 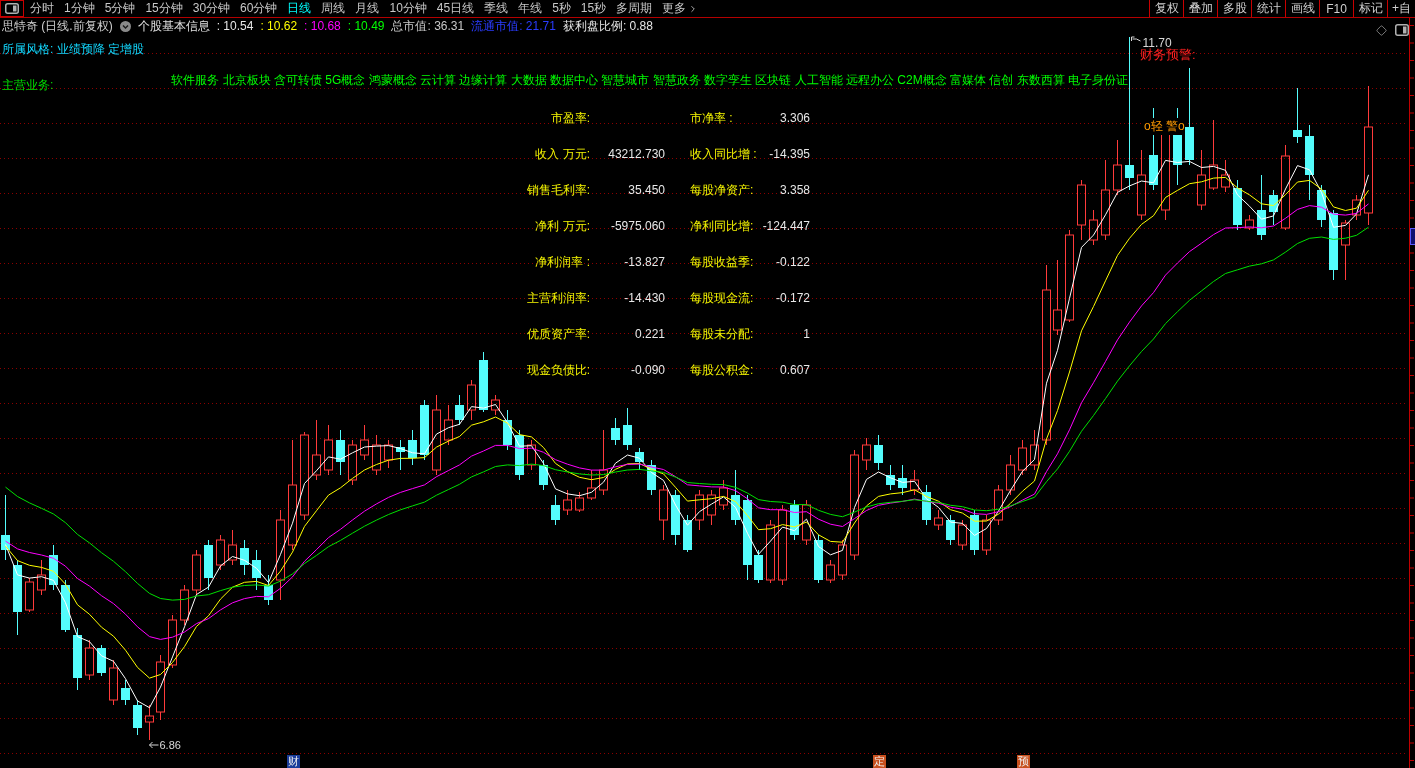 What do you see at coordinates (366, 26) in the screenshot?
I see `quote-value: : 10.49` at bounding box center [366, 26].